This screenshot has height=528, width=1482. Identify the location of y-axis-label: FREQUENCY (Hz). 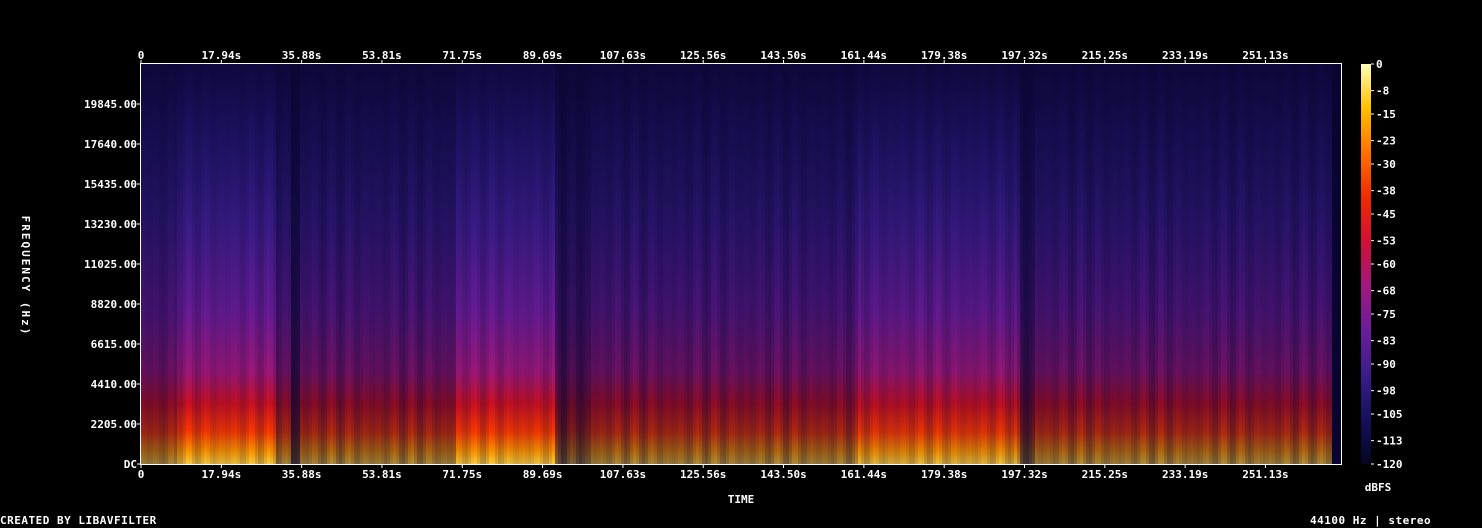
(25, 276).